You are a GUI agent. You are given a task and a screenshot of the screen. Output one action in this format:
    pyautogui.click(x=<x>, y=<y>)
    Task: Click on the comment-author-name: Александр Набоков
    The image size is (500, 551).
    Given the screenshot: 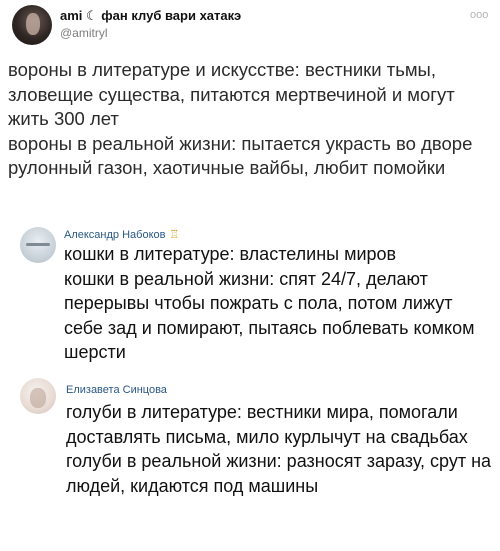 What is the action you would take?
    pyautogui.click(x=114, y=235)
    